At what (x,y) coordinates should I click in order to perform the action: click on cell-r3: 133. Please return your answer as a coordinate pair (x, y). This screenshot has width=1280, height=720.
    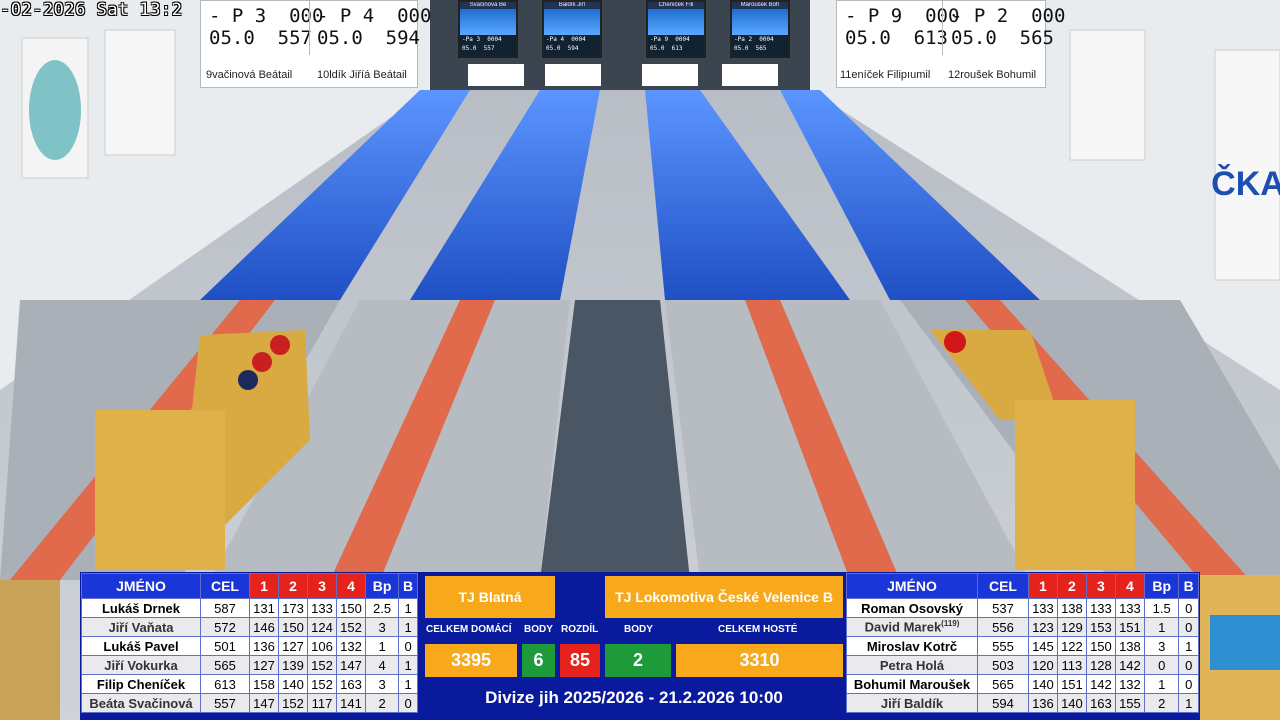
    Looking at the image, I should click on (321, 608).